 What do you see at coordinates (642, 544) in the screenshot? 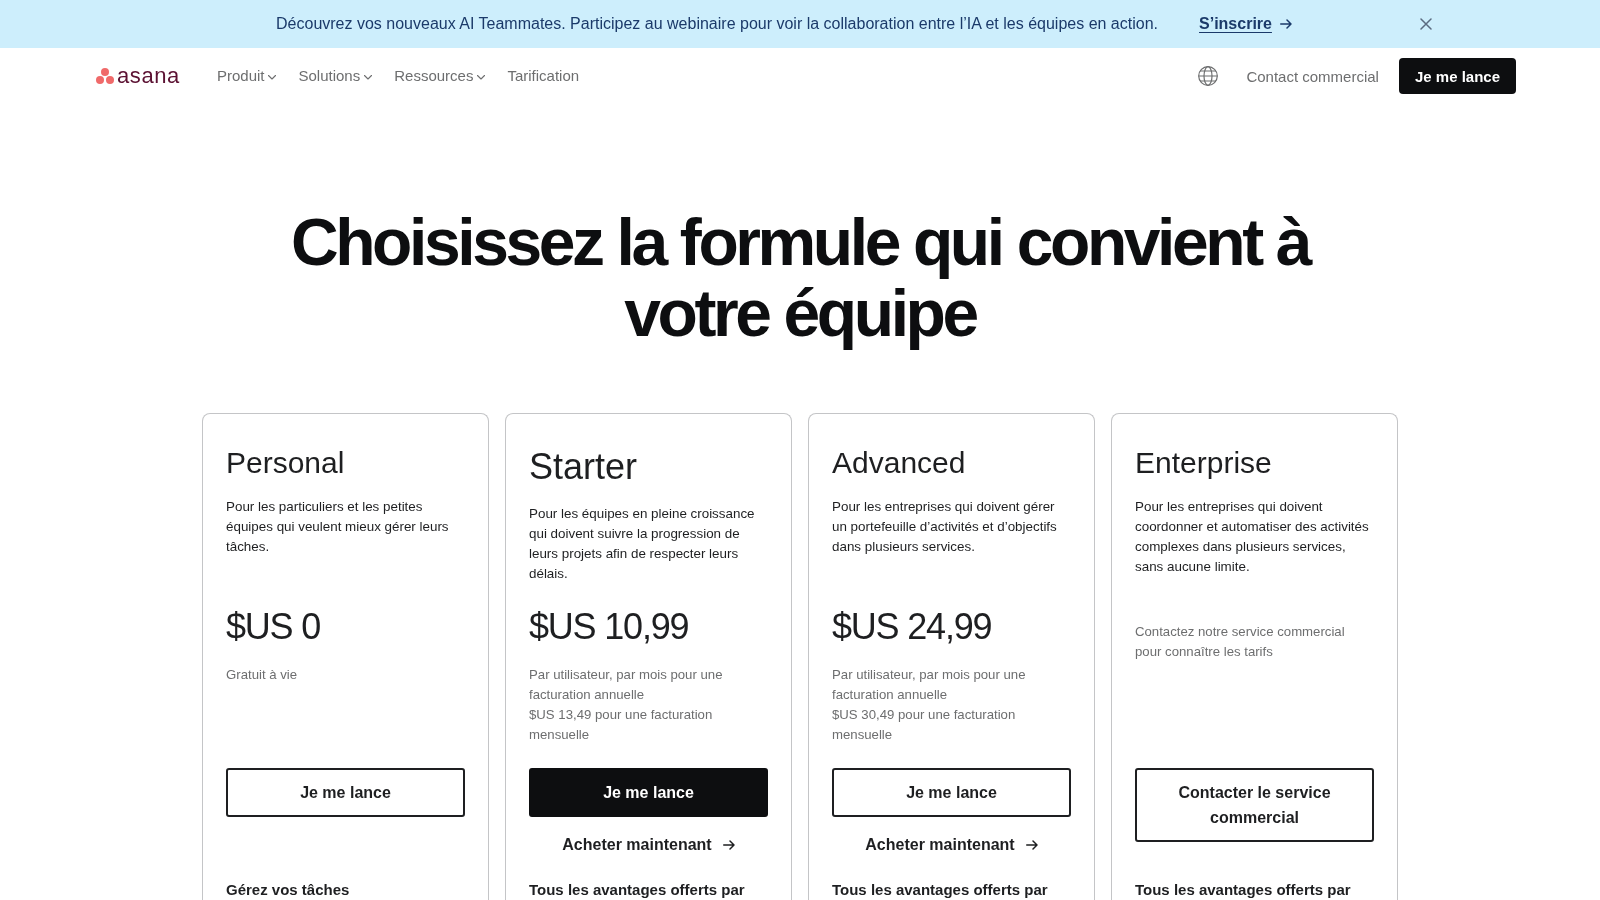
I see `plan-description: Pour les équipes en pleine croissance qui doivent suivre la progression de leurs projets afin de respecter leurs délais.` at bounding box center [642, 544].